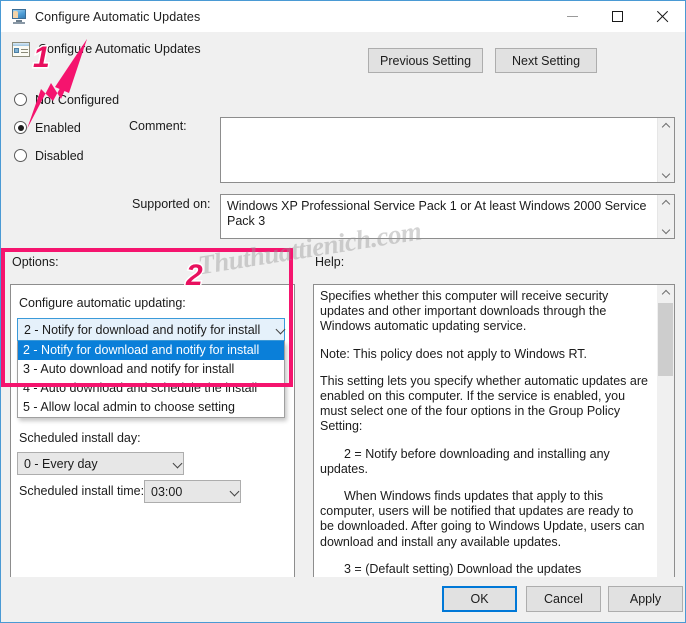  What do you see at coordinates (479, 599) in the screenshot?
I see `ok-button: OK` at bounding box center [479, 599].